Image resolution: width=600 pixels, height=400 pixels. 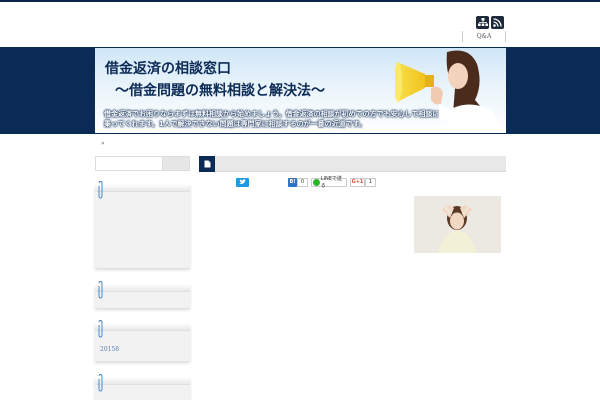 What do you see at coordinates (175, 163) in the screenshot?
I see `search-button` at bounding box center [175, 163].